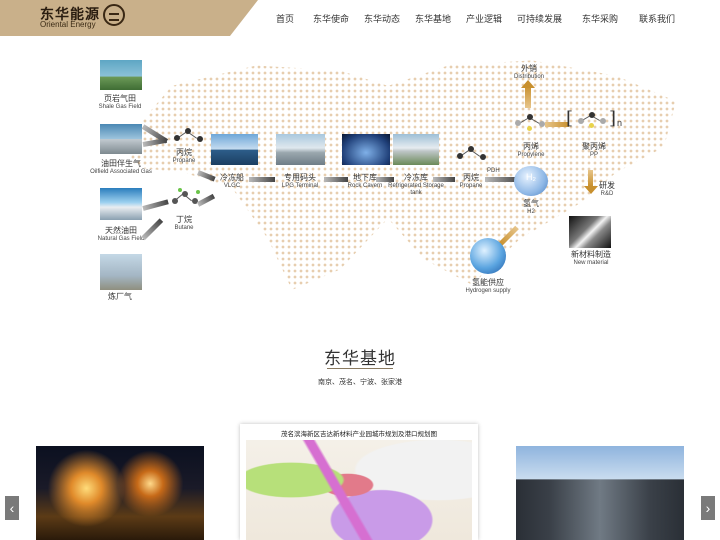 The width and height of the screenshot is (720, 540). I want to click on refinery-image, so click(121, 272).